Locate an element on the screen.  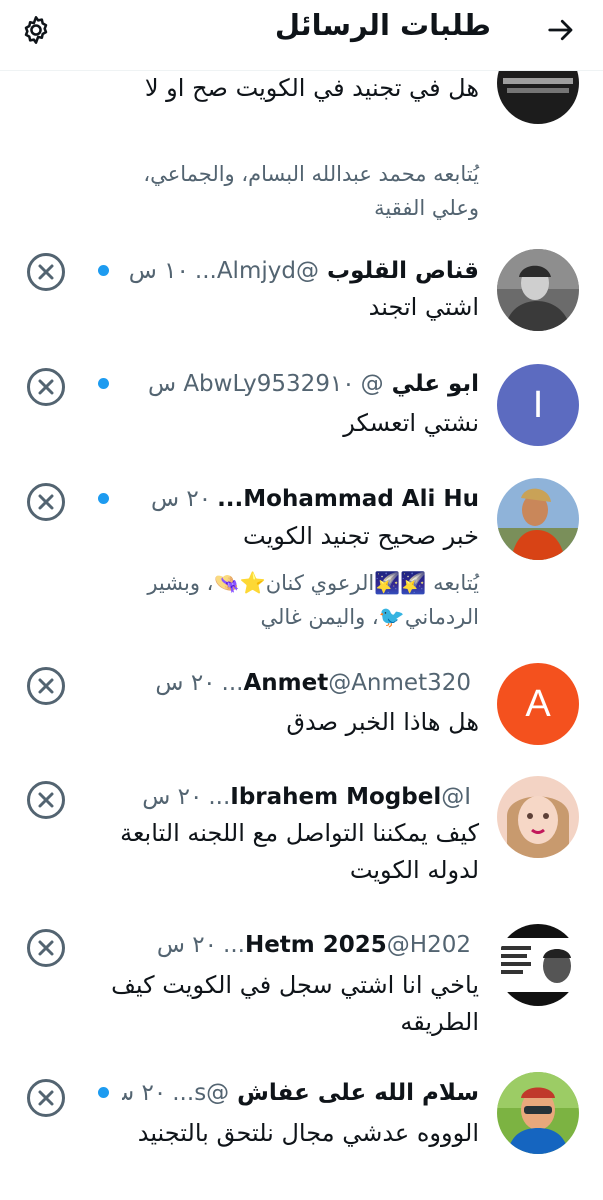
list-item: قناص القلوب @Almjyd...١٠ س اشتي اتجند is located at coordinates (301, 286).